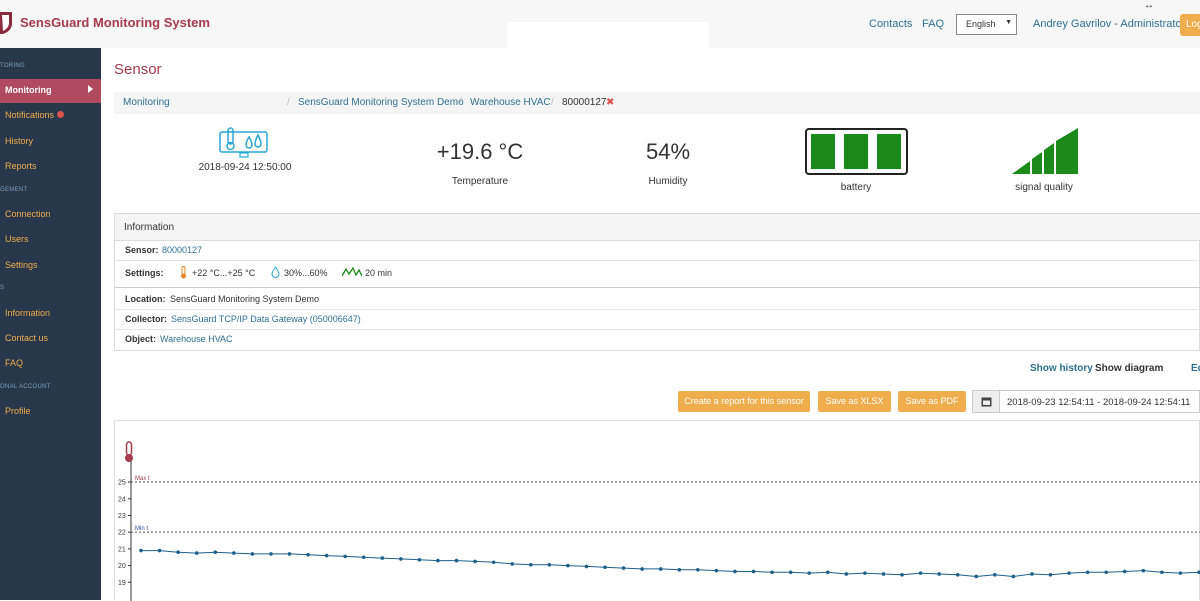 The image size is (1200, 601). What do you see at coordinates (183, 272) in the screenshot?
I see `thermometer-icon` at bounding box center [183, 272].